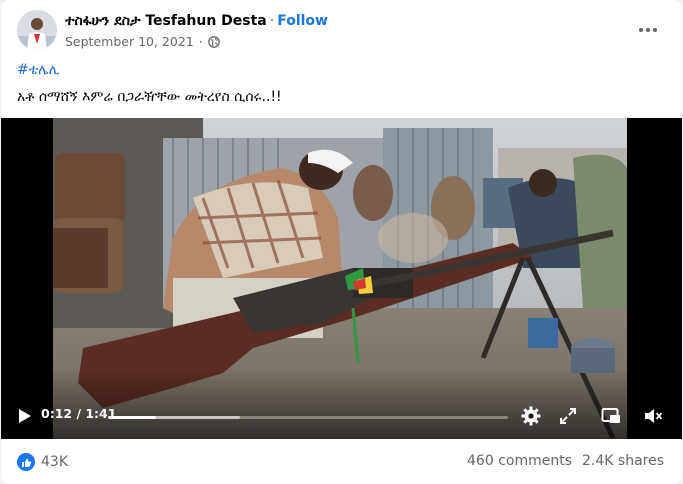  What do you see at coordinates (308, 417) in the screenshot?
I see `progress-bar` at bounding box center [308, 417].